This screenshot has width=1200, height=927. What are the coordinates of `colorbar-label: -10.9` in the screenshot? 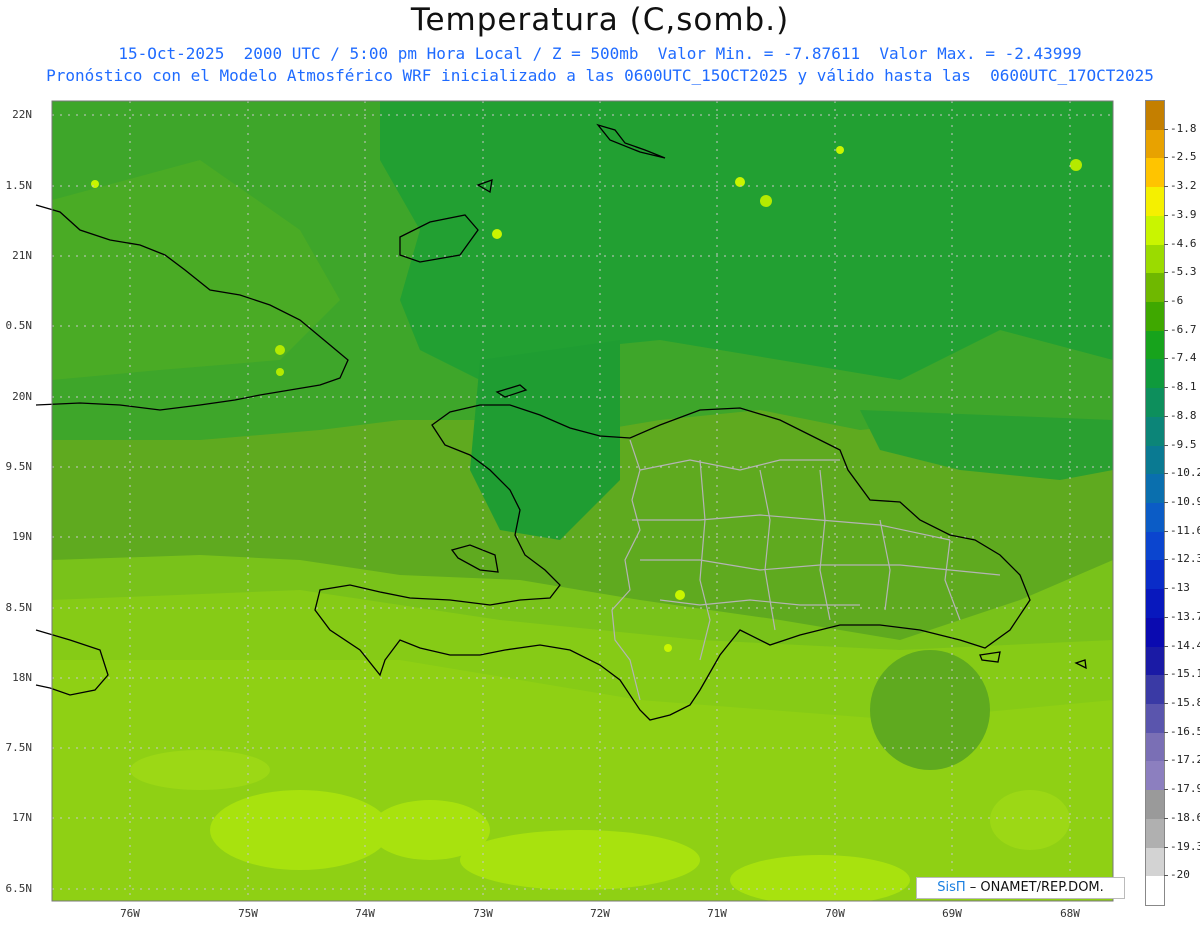 It's located at (1185, 501).